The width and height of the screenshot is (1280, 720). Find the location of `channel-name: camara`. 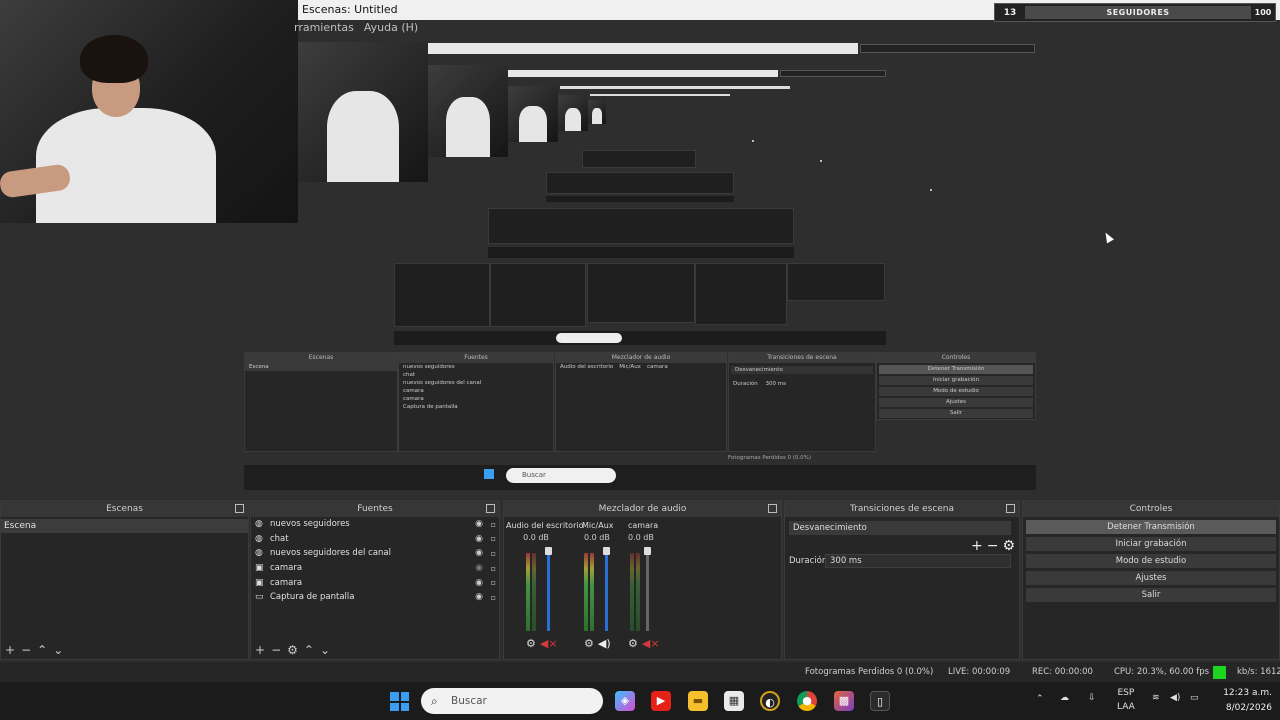

channel-name: camara is located at coordinates (643, 525).